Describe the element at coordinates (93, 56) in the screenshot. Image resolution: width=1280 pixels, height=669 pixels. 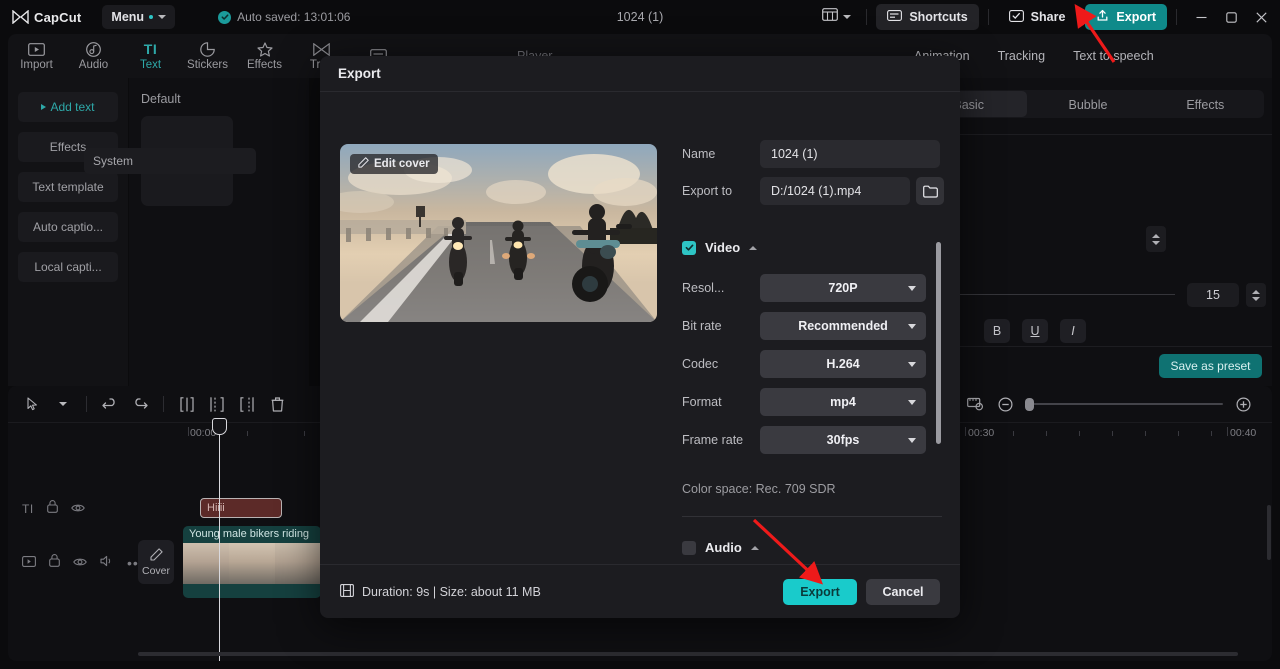
I see `tab-audio: Audio` at that location.